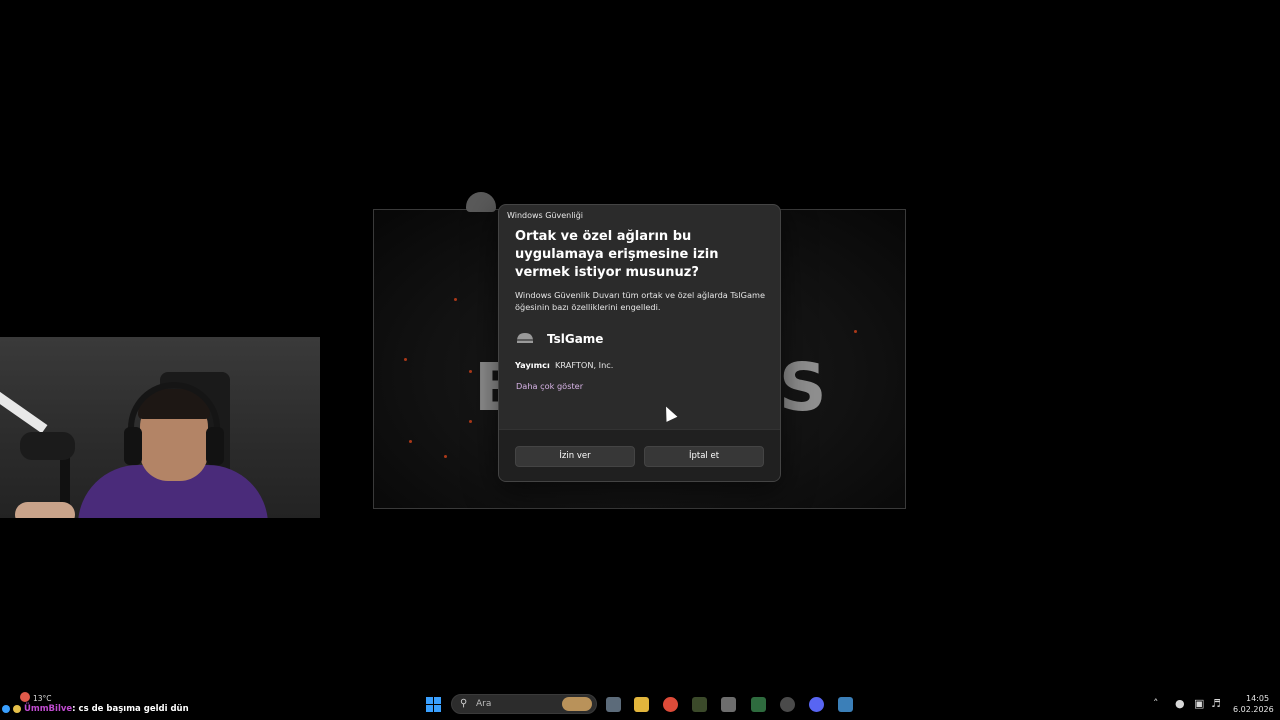  What do you see at coordinates (160, 427) in the screenshot?
I see `webcam-overlay` at bounding box center [160, 427].